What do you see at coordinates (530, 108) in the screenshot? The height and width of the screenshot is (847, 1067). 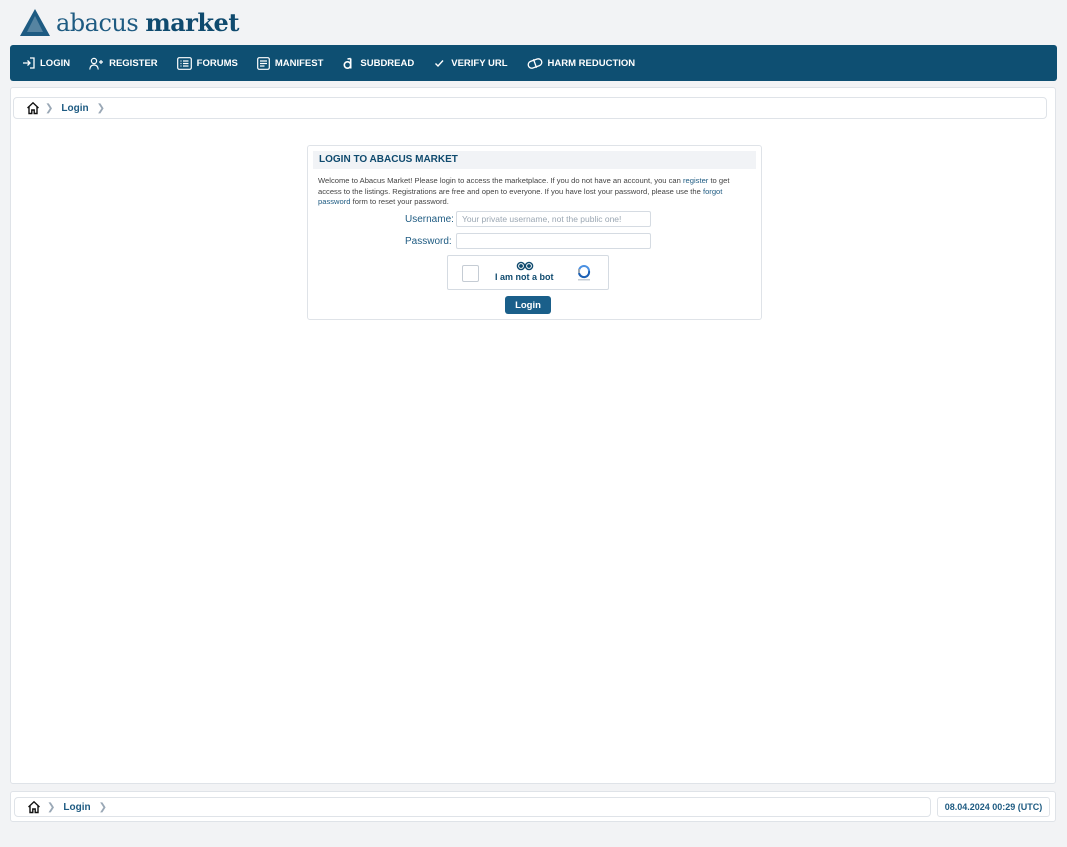 I see `breadcrumb: ❯ Login ❯` at bounding box center [530, 108].